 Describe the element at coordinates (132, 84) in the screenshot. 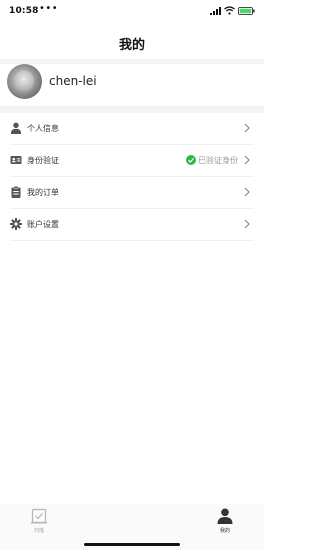

I see `profile-header: chen-lei` at that location.